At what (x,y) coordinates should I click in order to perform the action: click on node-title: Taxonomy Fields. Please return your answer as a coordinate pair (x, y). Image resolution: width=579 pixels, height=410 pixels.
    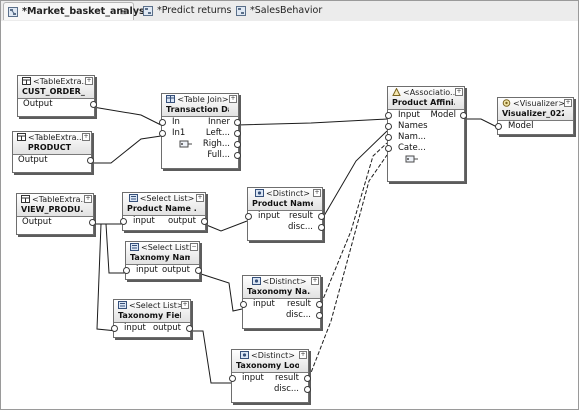
    Looking at the image, I should click on (149, 315).